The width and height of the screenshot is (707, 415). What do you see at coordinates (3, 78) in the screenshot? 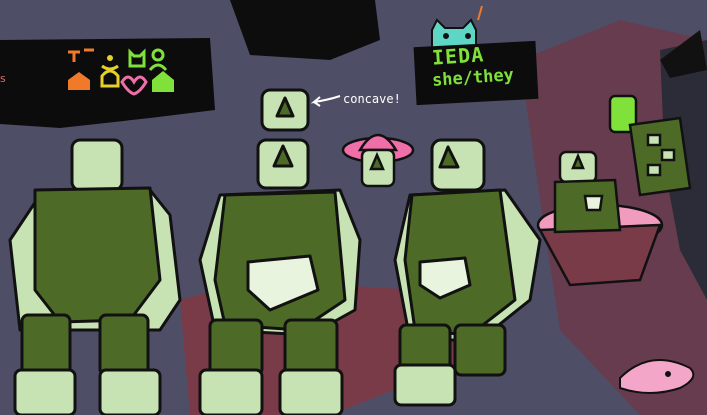
I see `left-edge-text: s` at bounding box center [3, 78].